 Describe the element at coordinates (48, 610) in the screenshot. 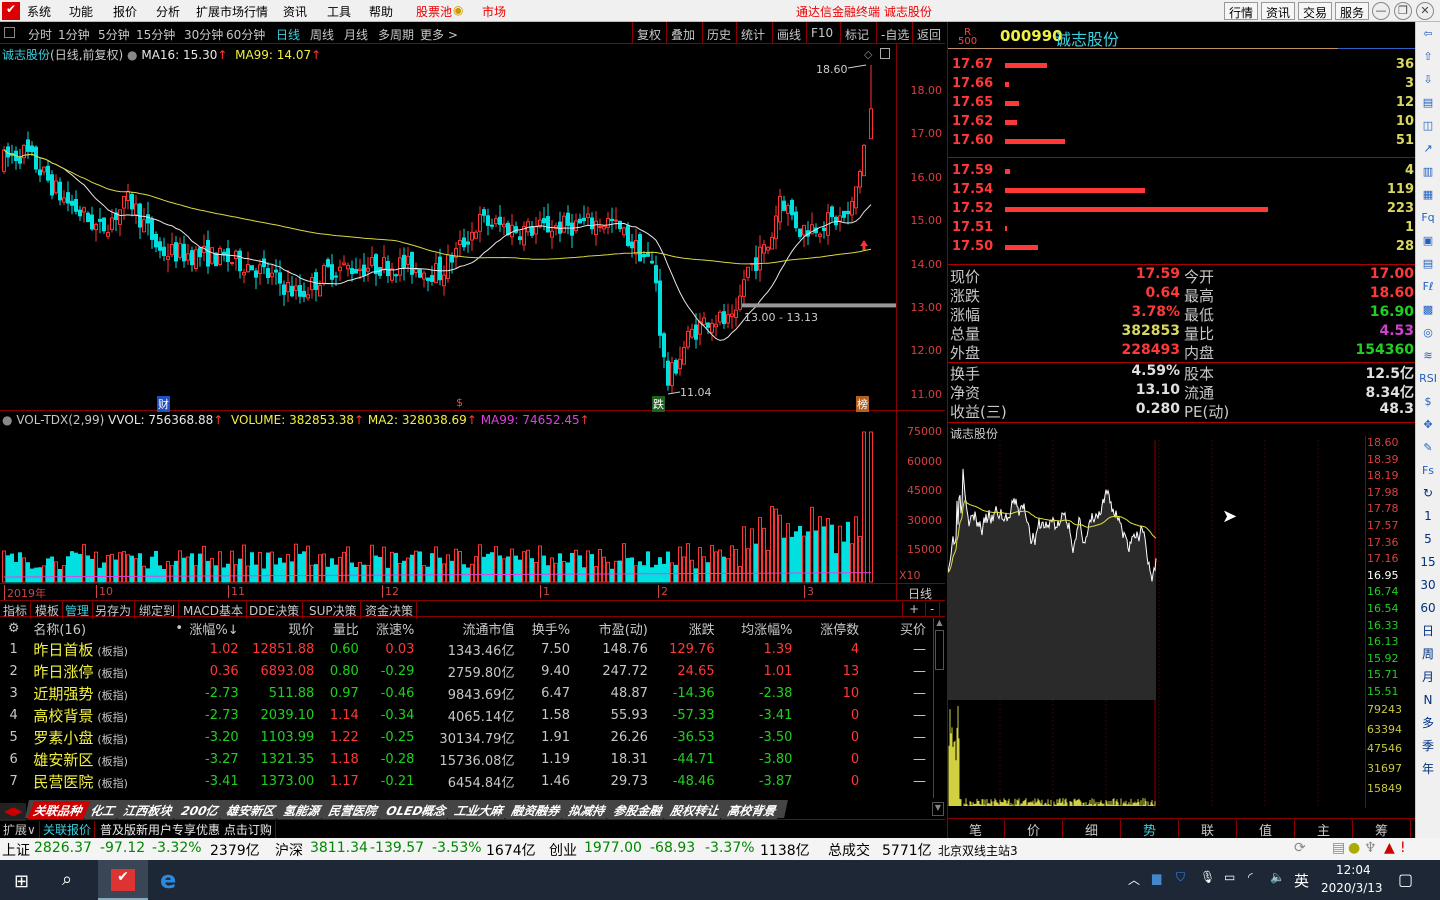

I see `indicator-tab-1: 模板` at that location.